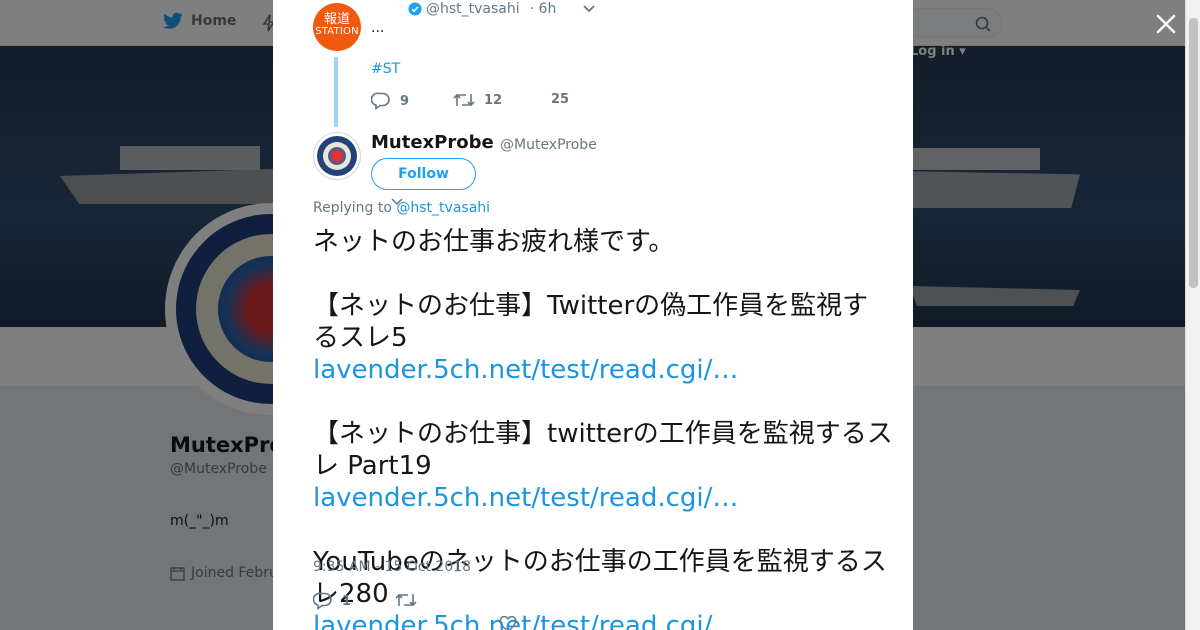 The height and width of the screenshot is (630, 1200). Describe the element at coordinates (473, 9) in the screenshot. I see `parent-handle: @hst_tvasahi` at that location.